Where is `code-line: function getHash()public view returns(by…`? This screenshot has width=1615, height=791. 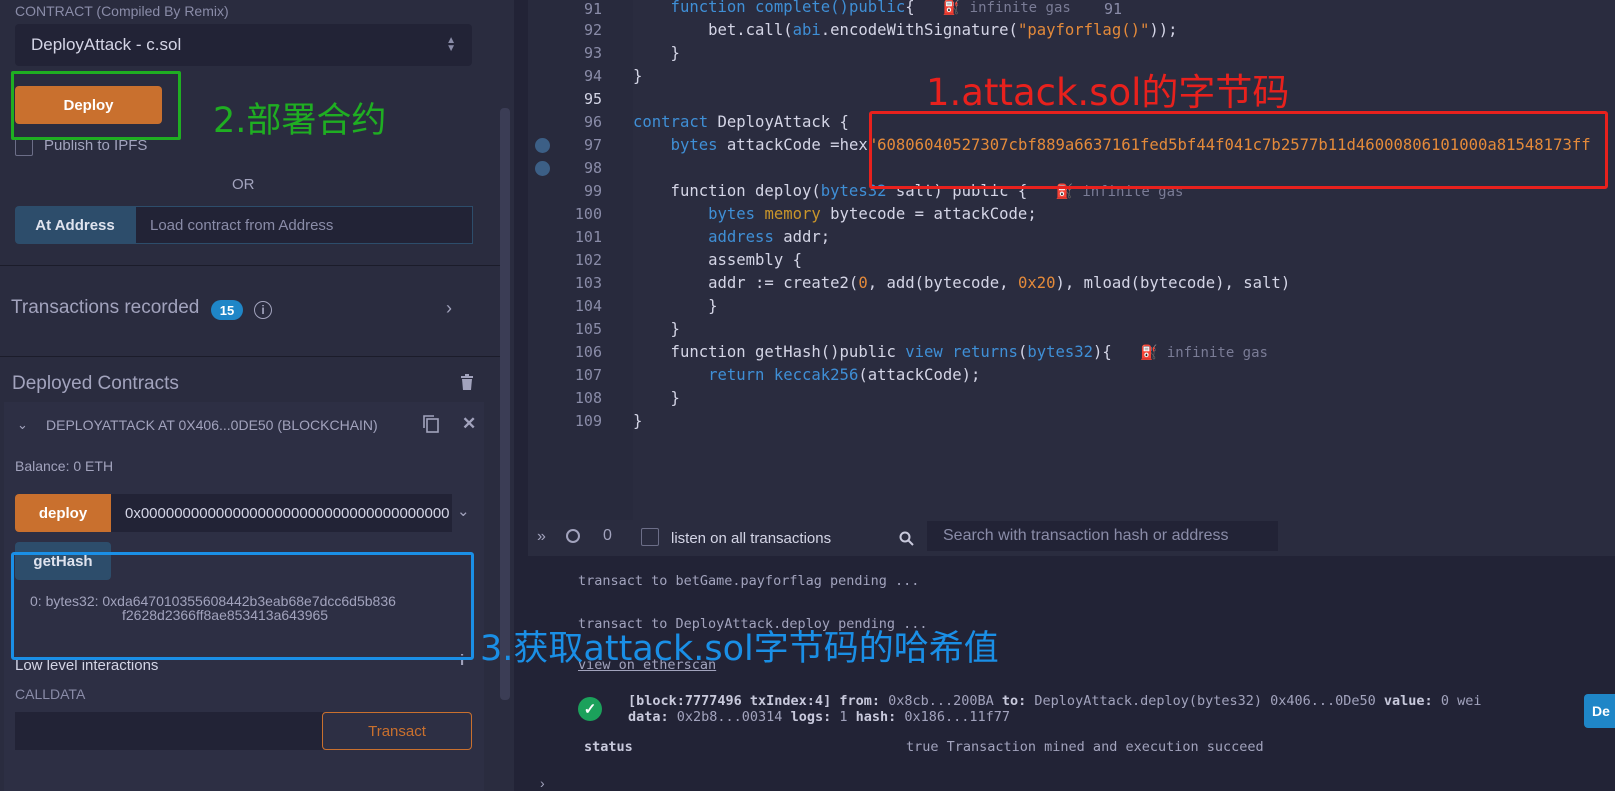
code-line: function getHash()public view returns(by… is located at coordinates (950, 352).